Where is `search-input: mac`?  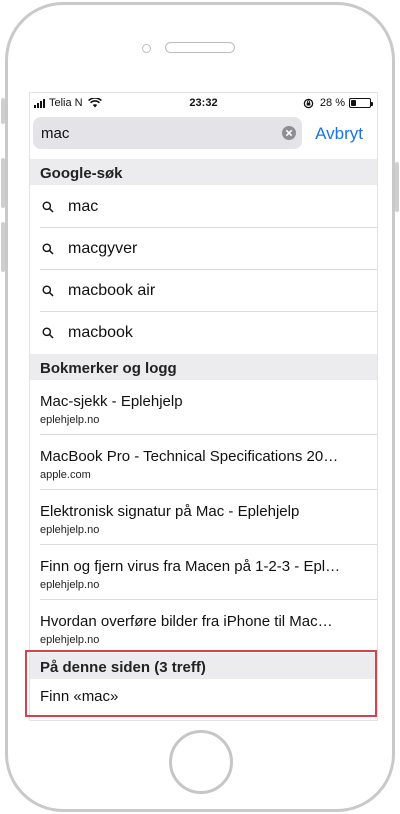 search-input: mac is located at coordinates (167, 133).